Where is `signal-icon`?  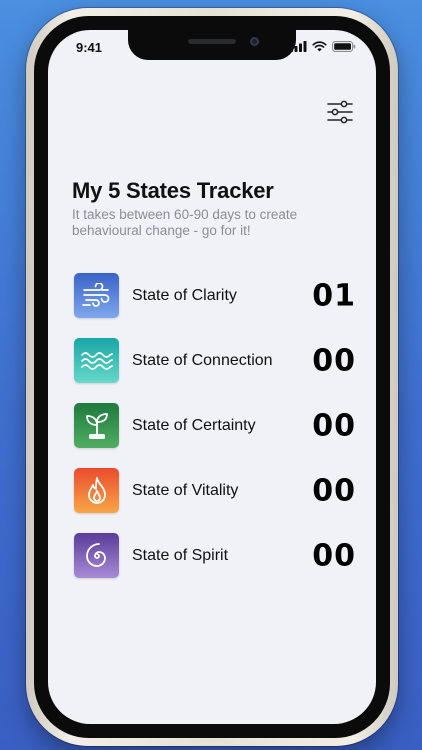 signal-icon is located at coordinates (298, 46).